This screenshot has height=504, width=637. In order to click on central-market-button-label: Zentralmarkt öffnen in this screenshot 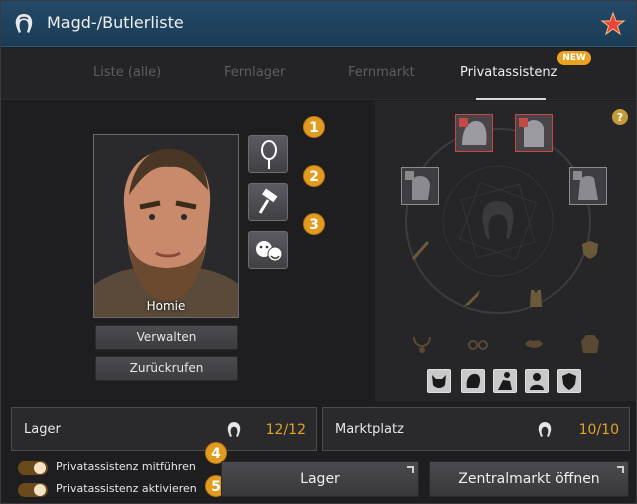, I will do `click(529, 479)`.